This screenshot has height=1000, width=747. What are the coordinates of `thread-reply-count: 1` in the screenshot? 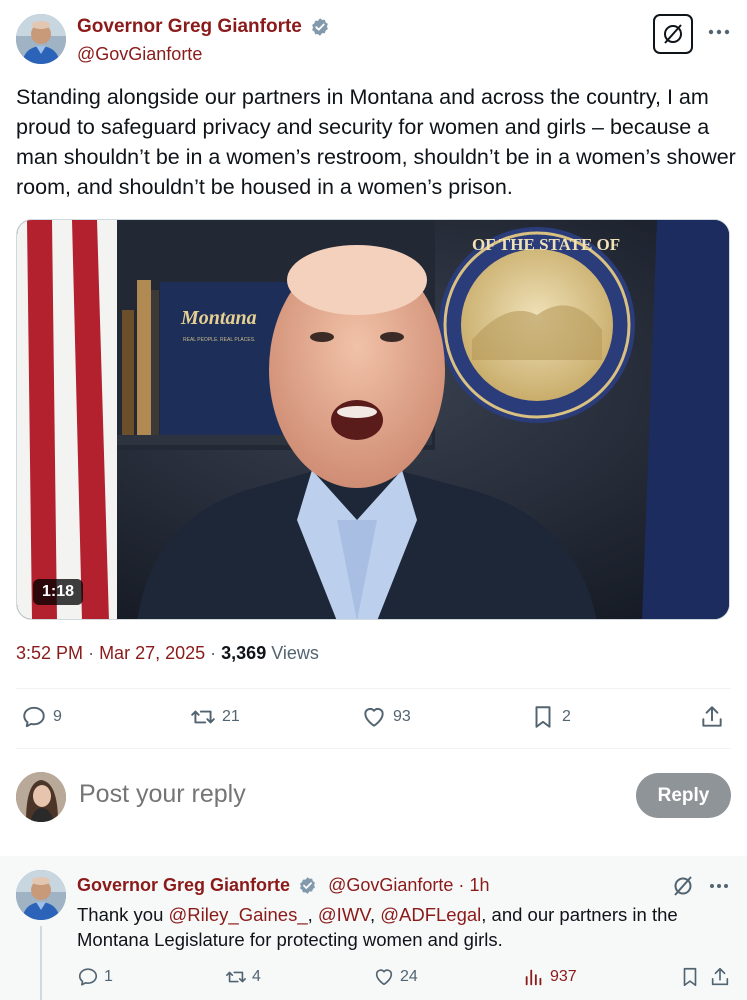 It's located at (108, 976).